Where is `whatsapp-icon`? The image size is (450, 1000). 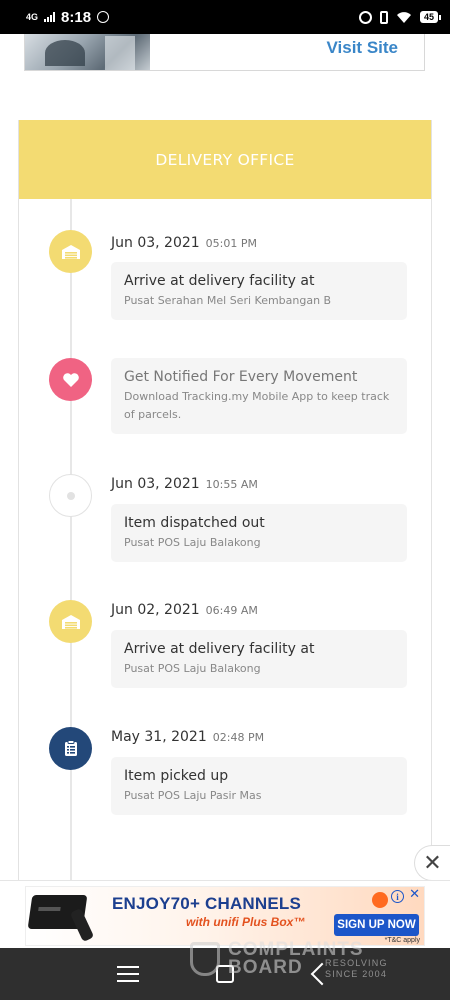 whatsapp-icon is located at coordinates (103, 17).